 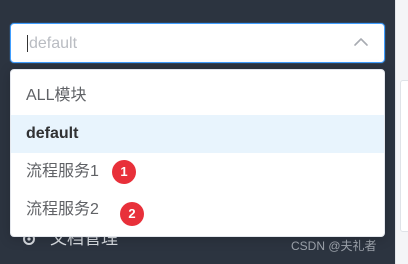 I want to click on content-area-edge, so click(x=401, y=132).